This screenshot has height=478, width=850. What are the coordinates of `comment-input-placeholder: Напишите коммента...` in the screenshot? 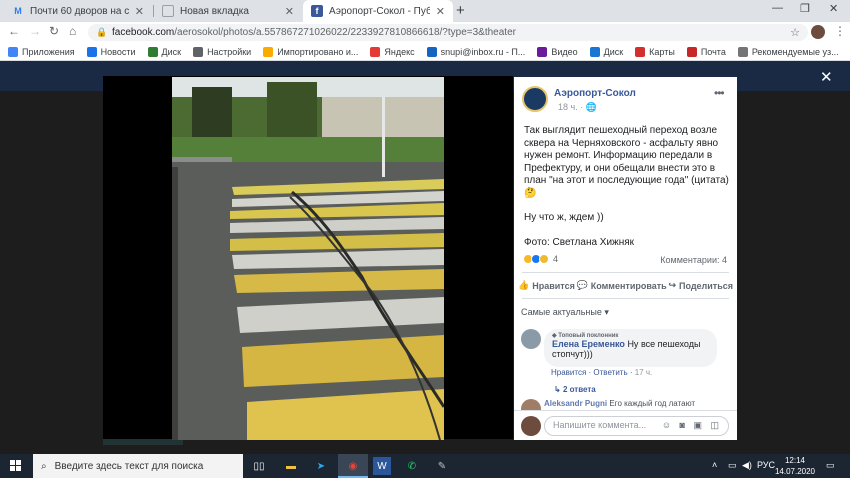 It's located at (600, 425).